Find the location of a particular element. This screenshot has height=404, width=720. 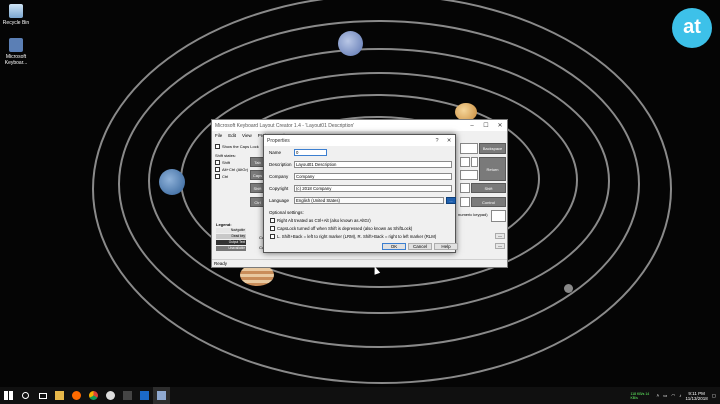

start-button is located at coordinates (8, 395).